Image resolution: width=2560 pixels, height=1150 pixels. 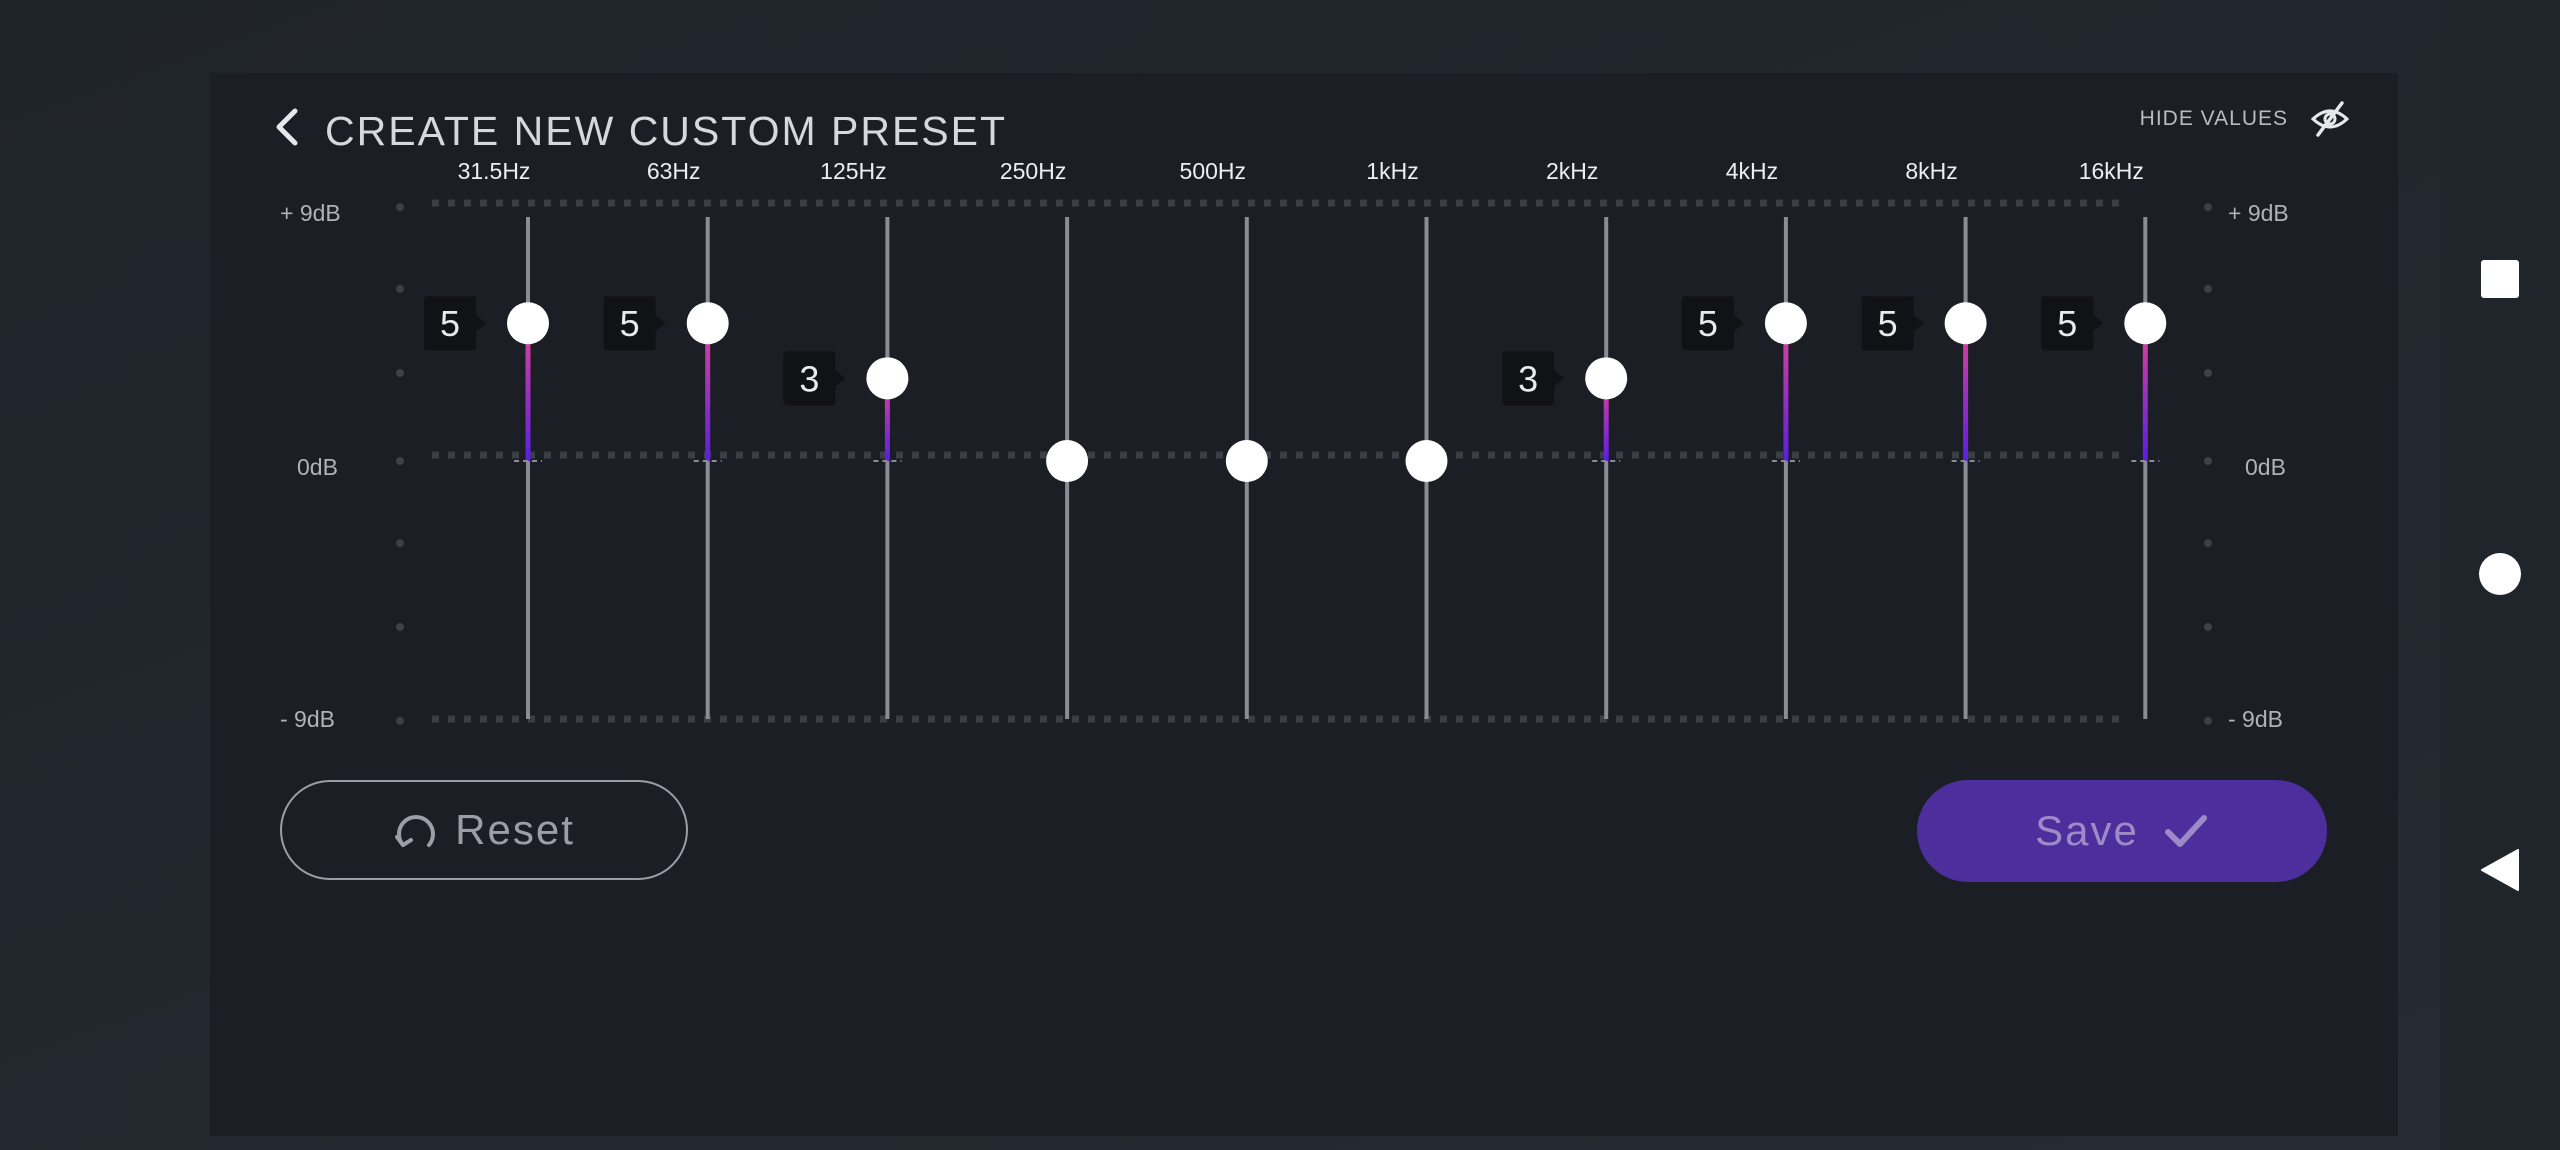 What do you see at coordinates (2185, 831) in the screenshot?
I see `checkmark-icon` at bounding box center [2185, 831].